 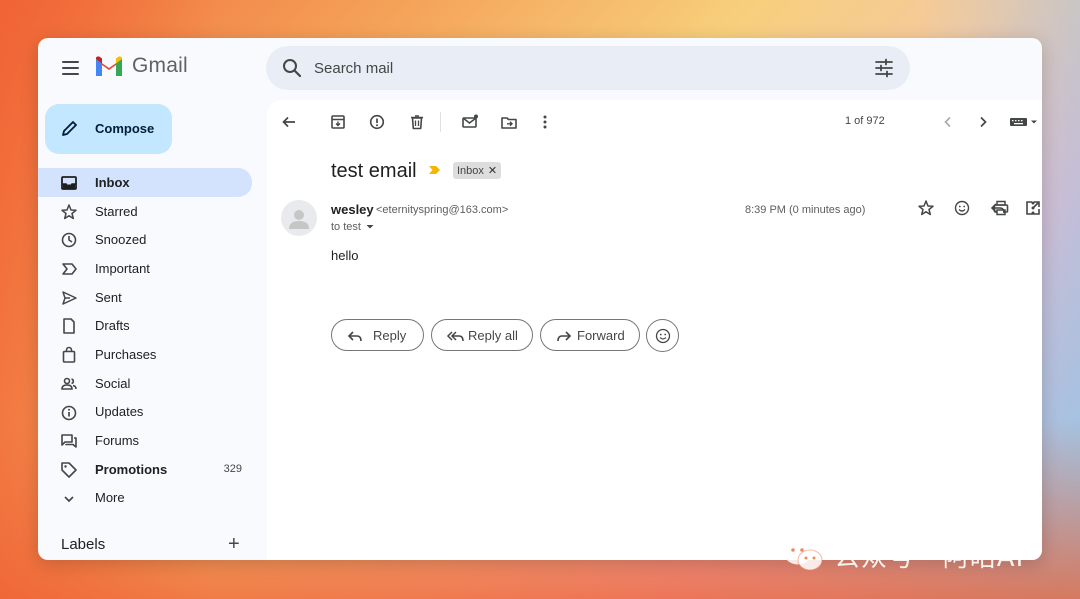 What do you see at coordinates (121, 240) in the screenshot?
I see `sidebar-item-label: Snoozed` at bounding box center [121, 240].